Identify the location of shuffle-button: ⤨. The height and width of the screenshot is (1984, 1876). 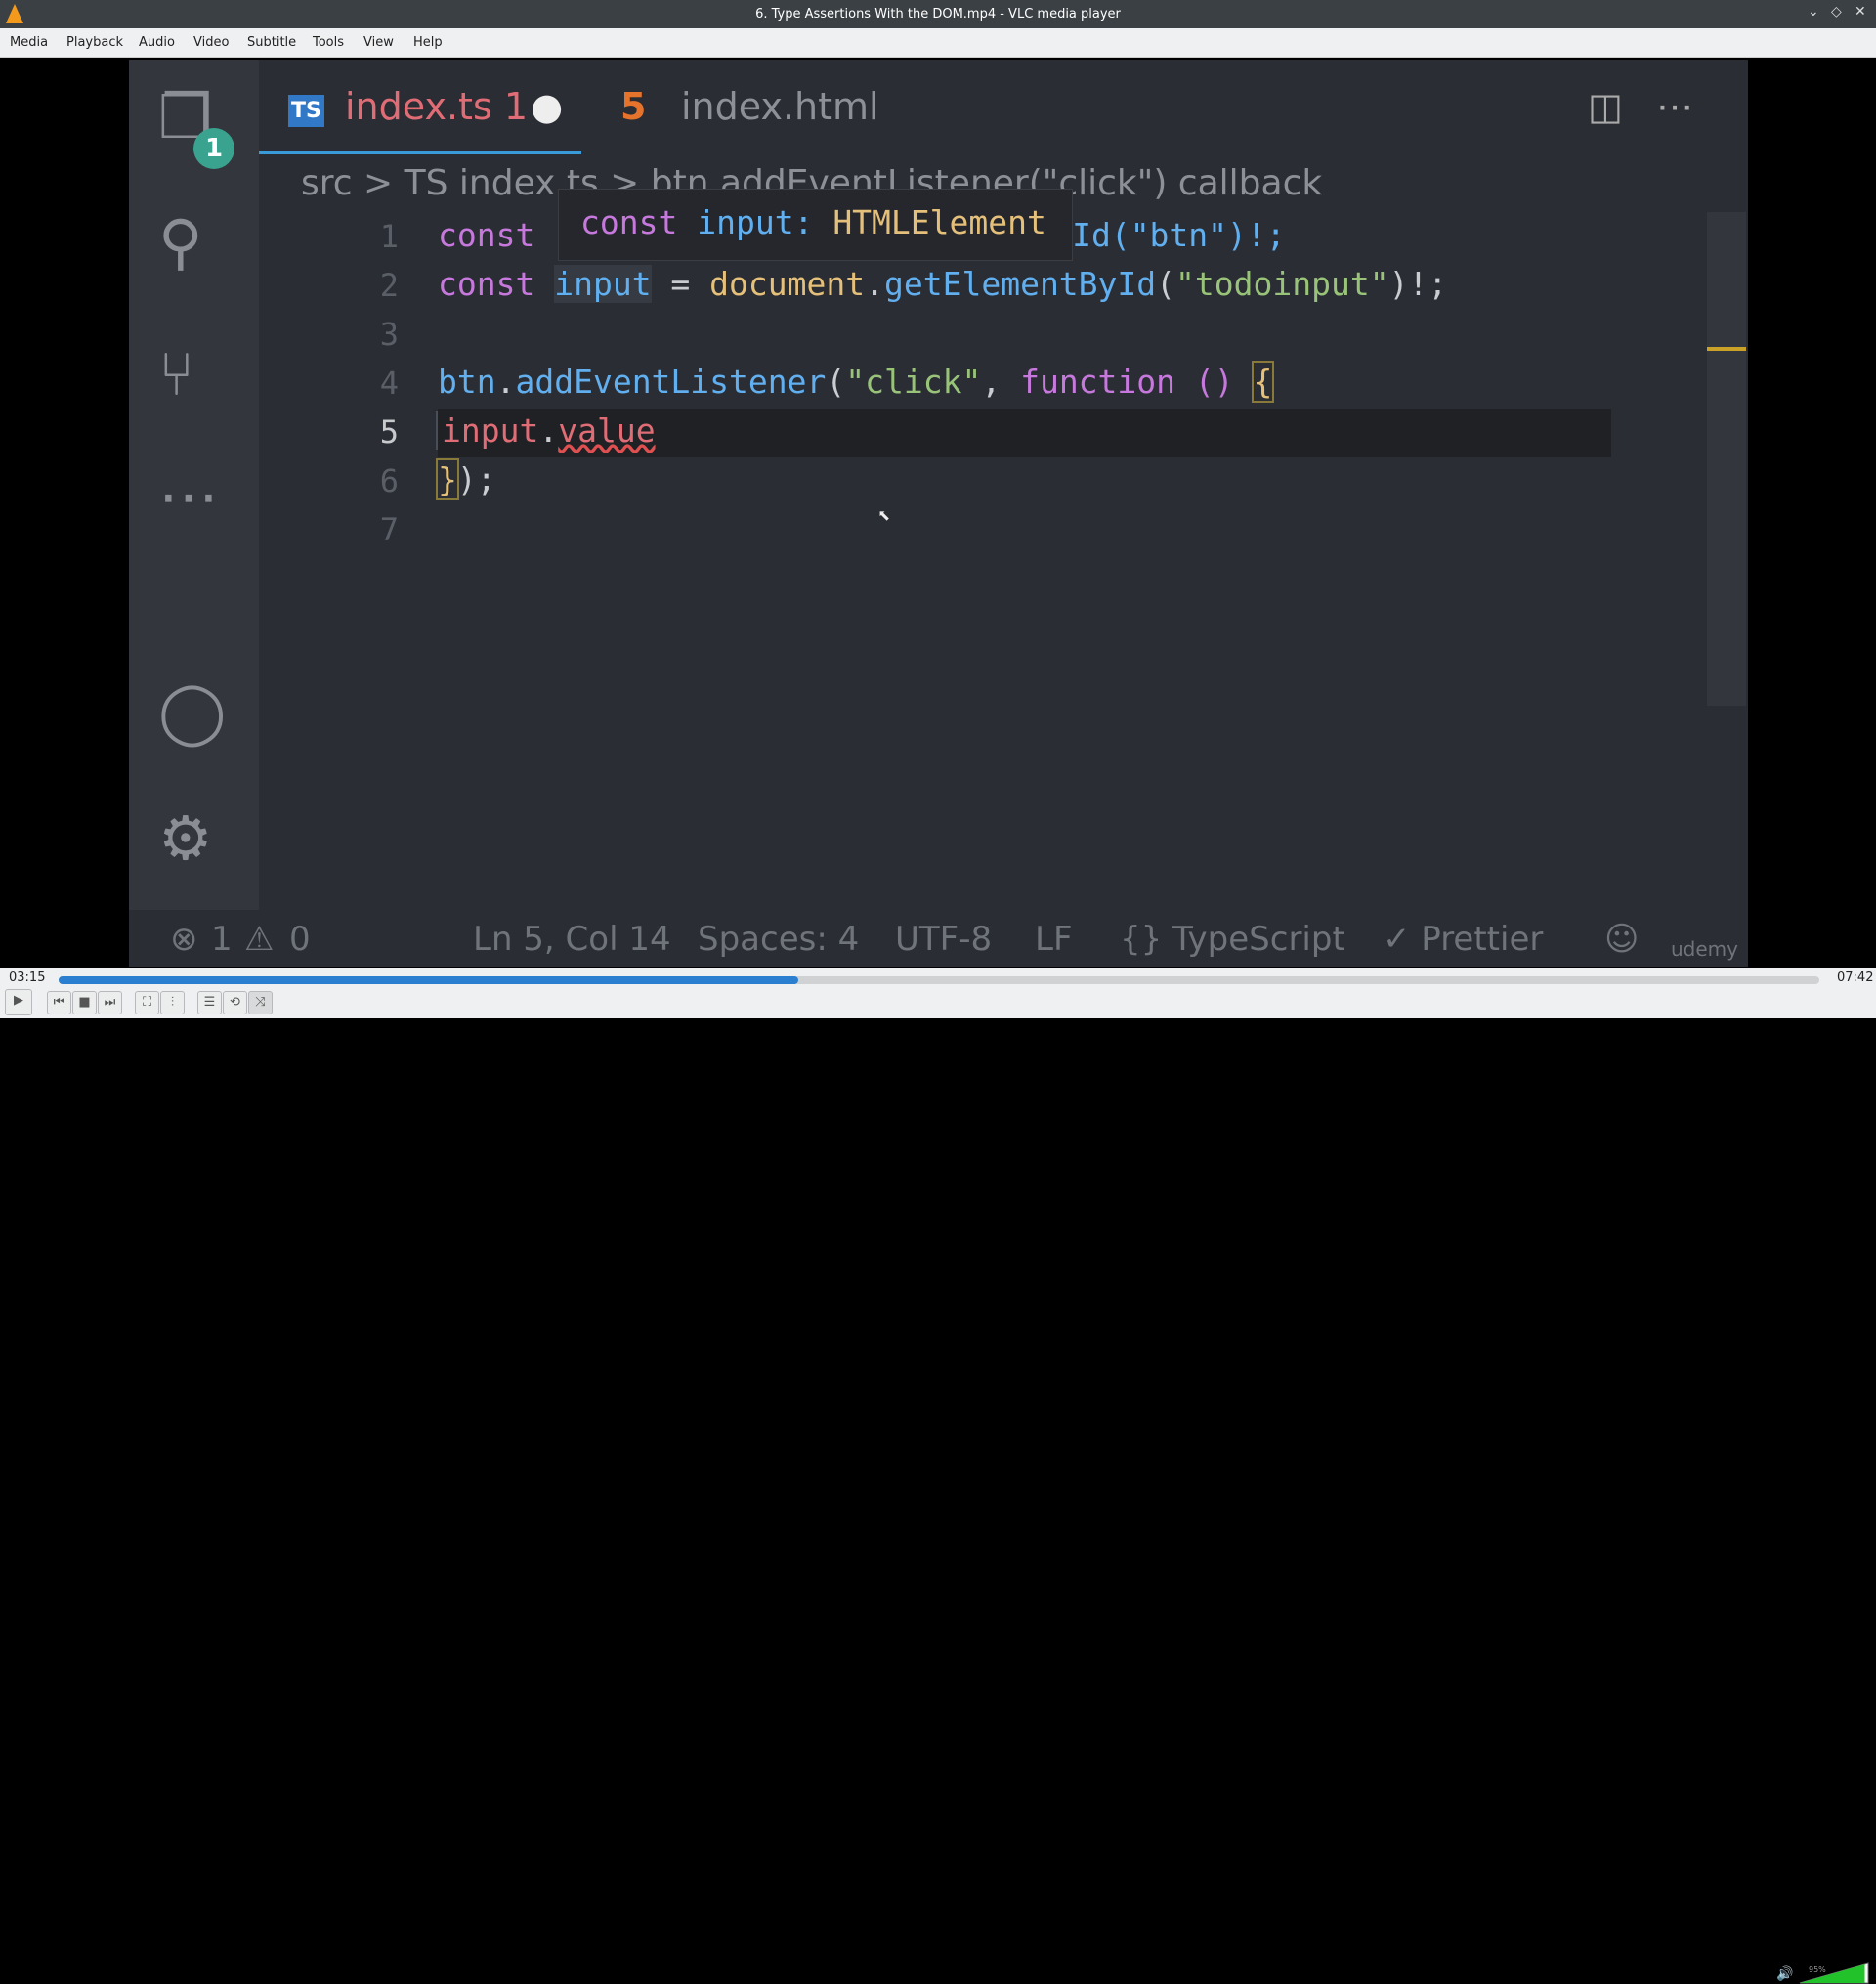
(260, 1002).